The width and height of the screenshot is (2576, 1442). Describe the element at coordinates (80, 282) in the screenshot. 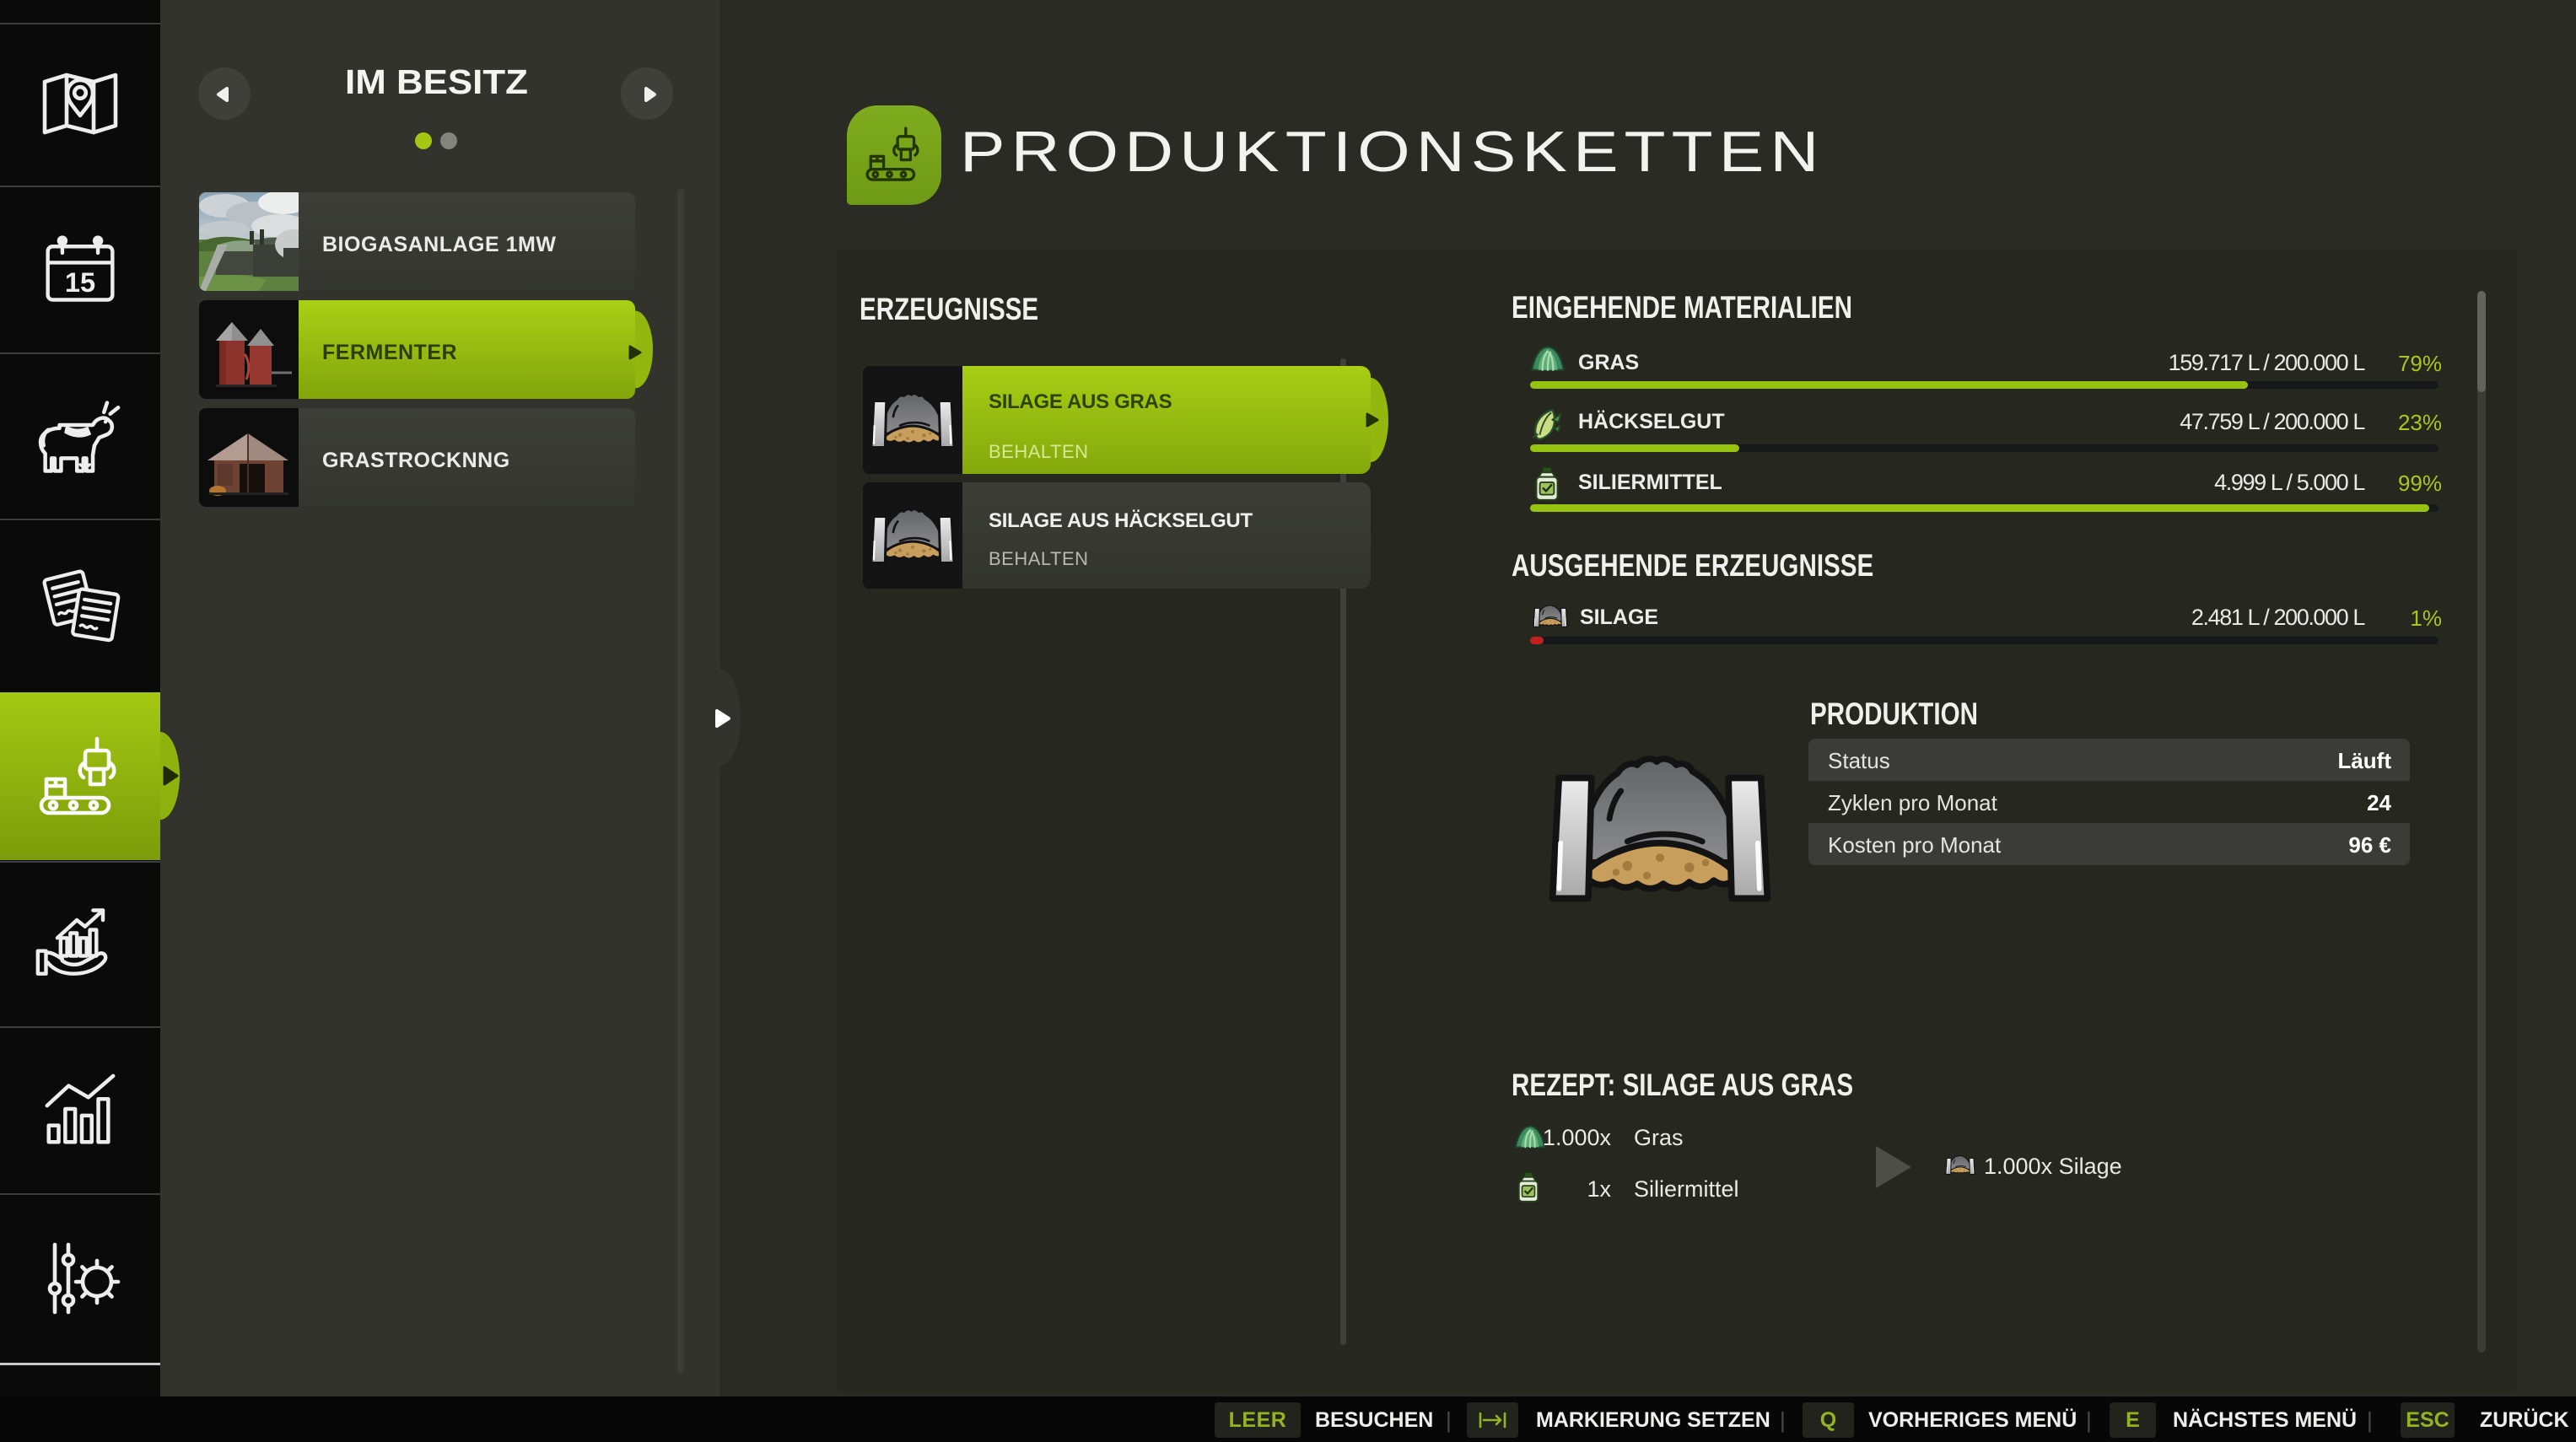

I see `svg-text: 15` at that location.